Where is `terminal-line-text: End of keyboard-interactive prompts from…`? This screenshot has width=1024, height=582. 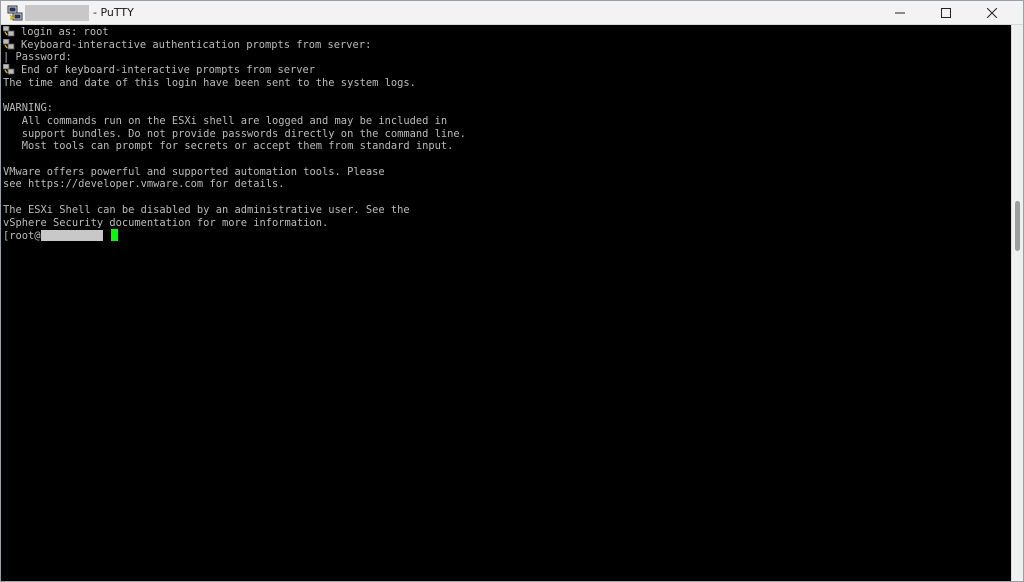
terminal-line-text: End of keyboard-interactive prompts from… is located at coordinates (168, 70).